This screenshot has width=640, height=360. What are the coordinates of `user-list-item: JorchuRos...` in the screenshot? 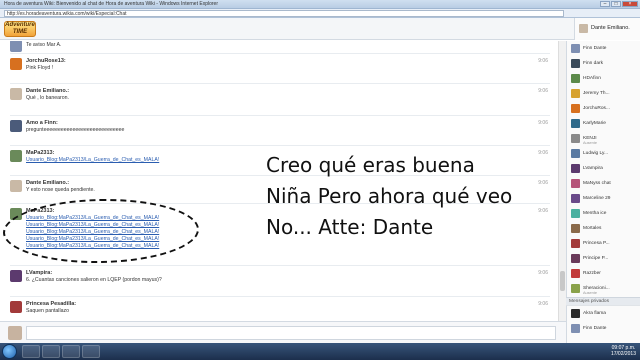 It's located at (605, 109).